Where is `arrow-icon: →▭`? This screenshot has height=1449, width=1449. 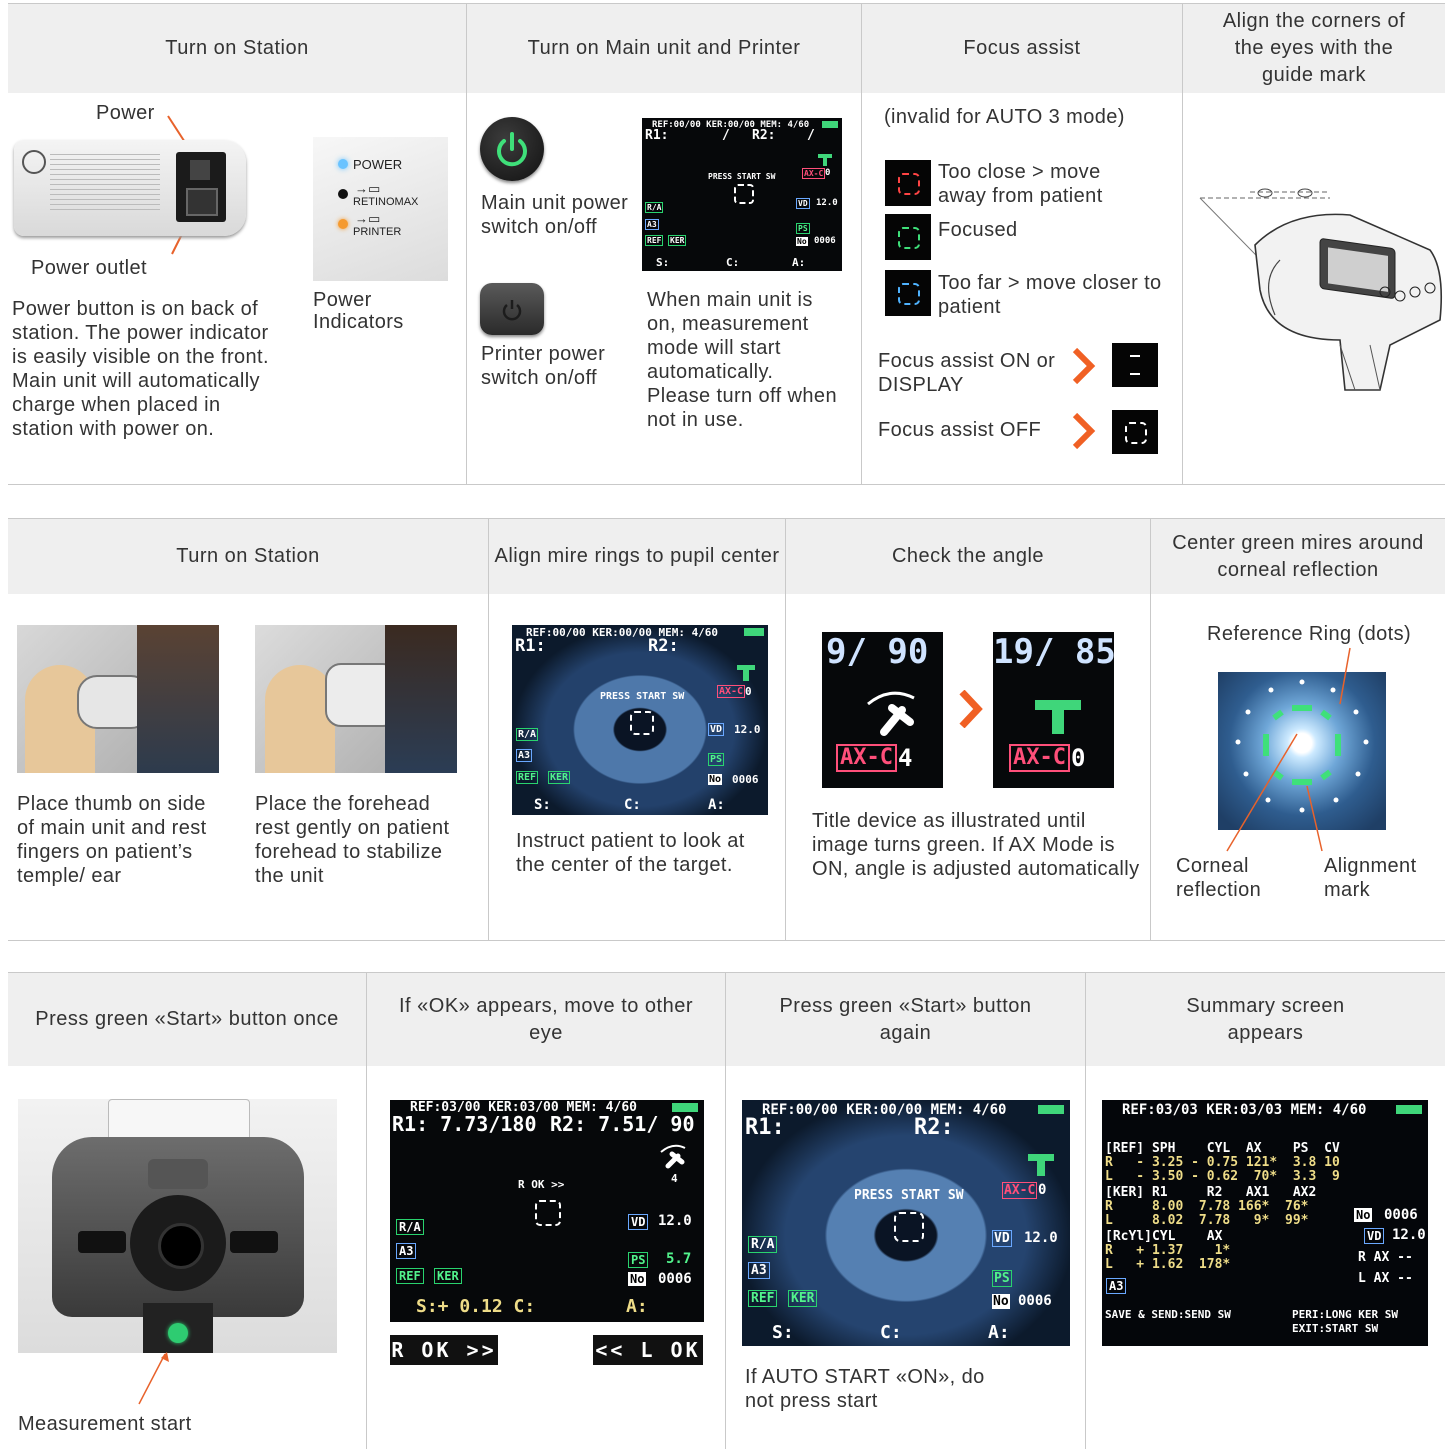 arrow-icon: →▭ is located at coordinates (368, 218).